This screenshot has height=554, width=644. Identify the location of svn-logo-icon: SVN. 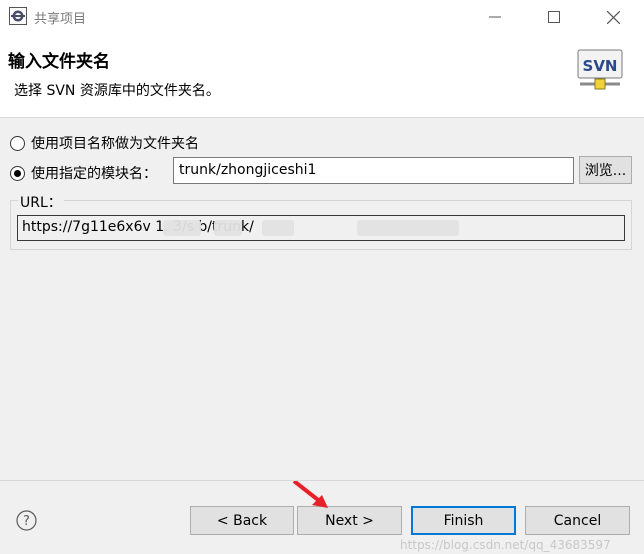
(600, 69).